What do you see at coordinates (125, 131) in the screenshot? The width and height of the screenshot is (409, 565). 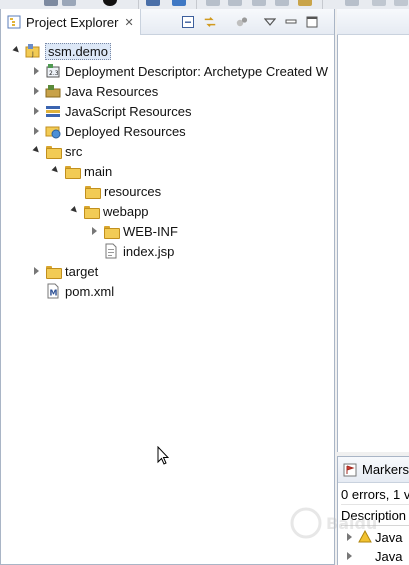 I see `tree-item-label: Deployed Resources` at bounding box center [125, 131].